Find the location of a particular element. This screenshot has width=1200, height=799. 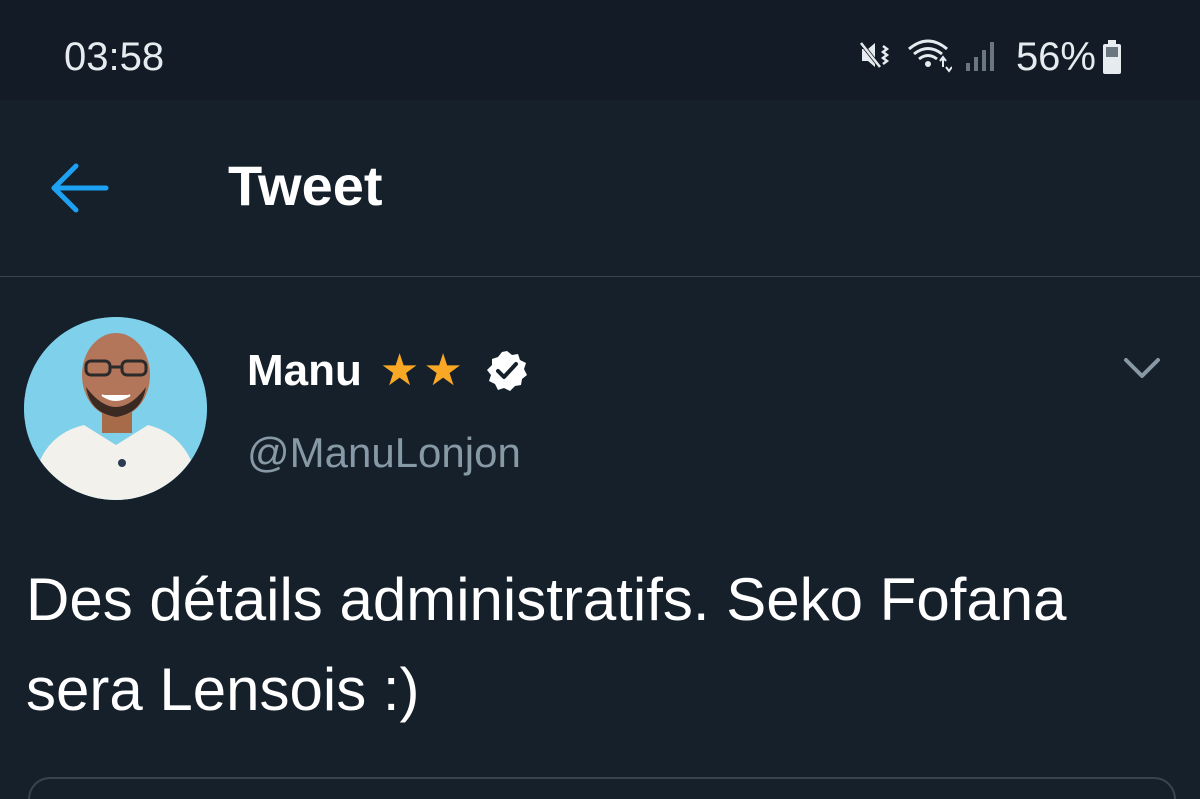

author-name: Manu is located at coordinates (304, 371).